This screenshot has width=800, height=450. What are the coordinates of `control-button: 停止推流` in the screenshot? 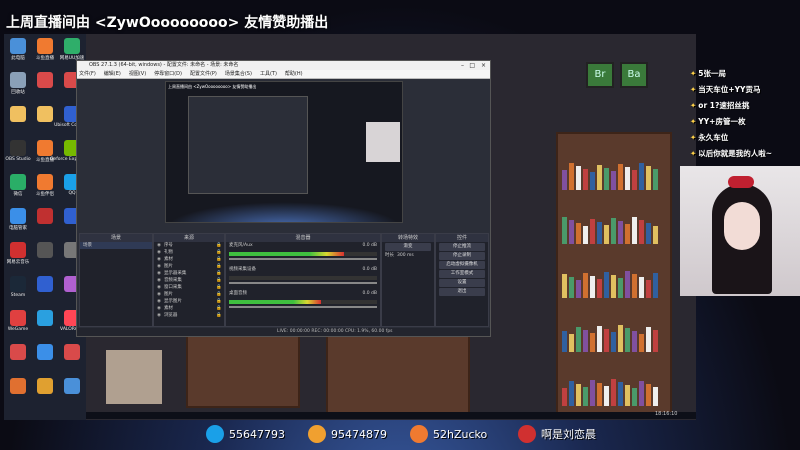 It's located at (462, 247).